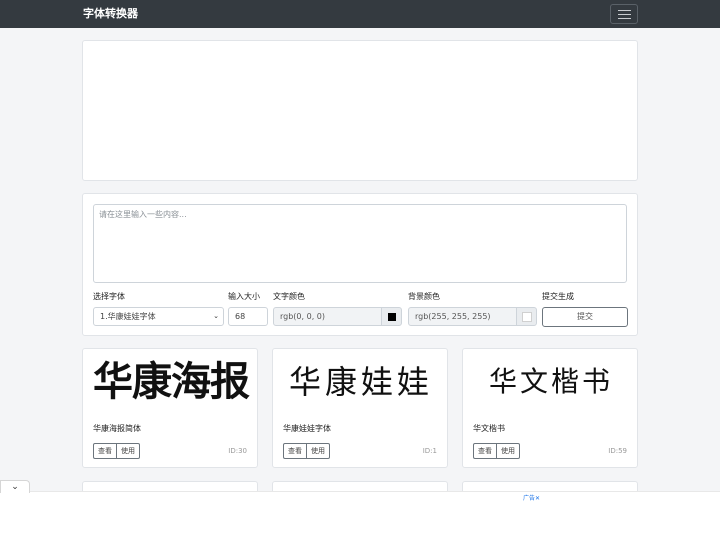  Describe the element at coordinates (585, 317) in the screenshot. I see `submit-button: 提交` at that location.